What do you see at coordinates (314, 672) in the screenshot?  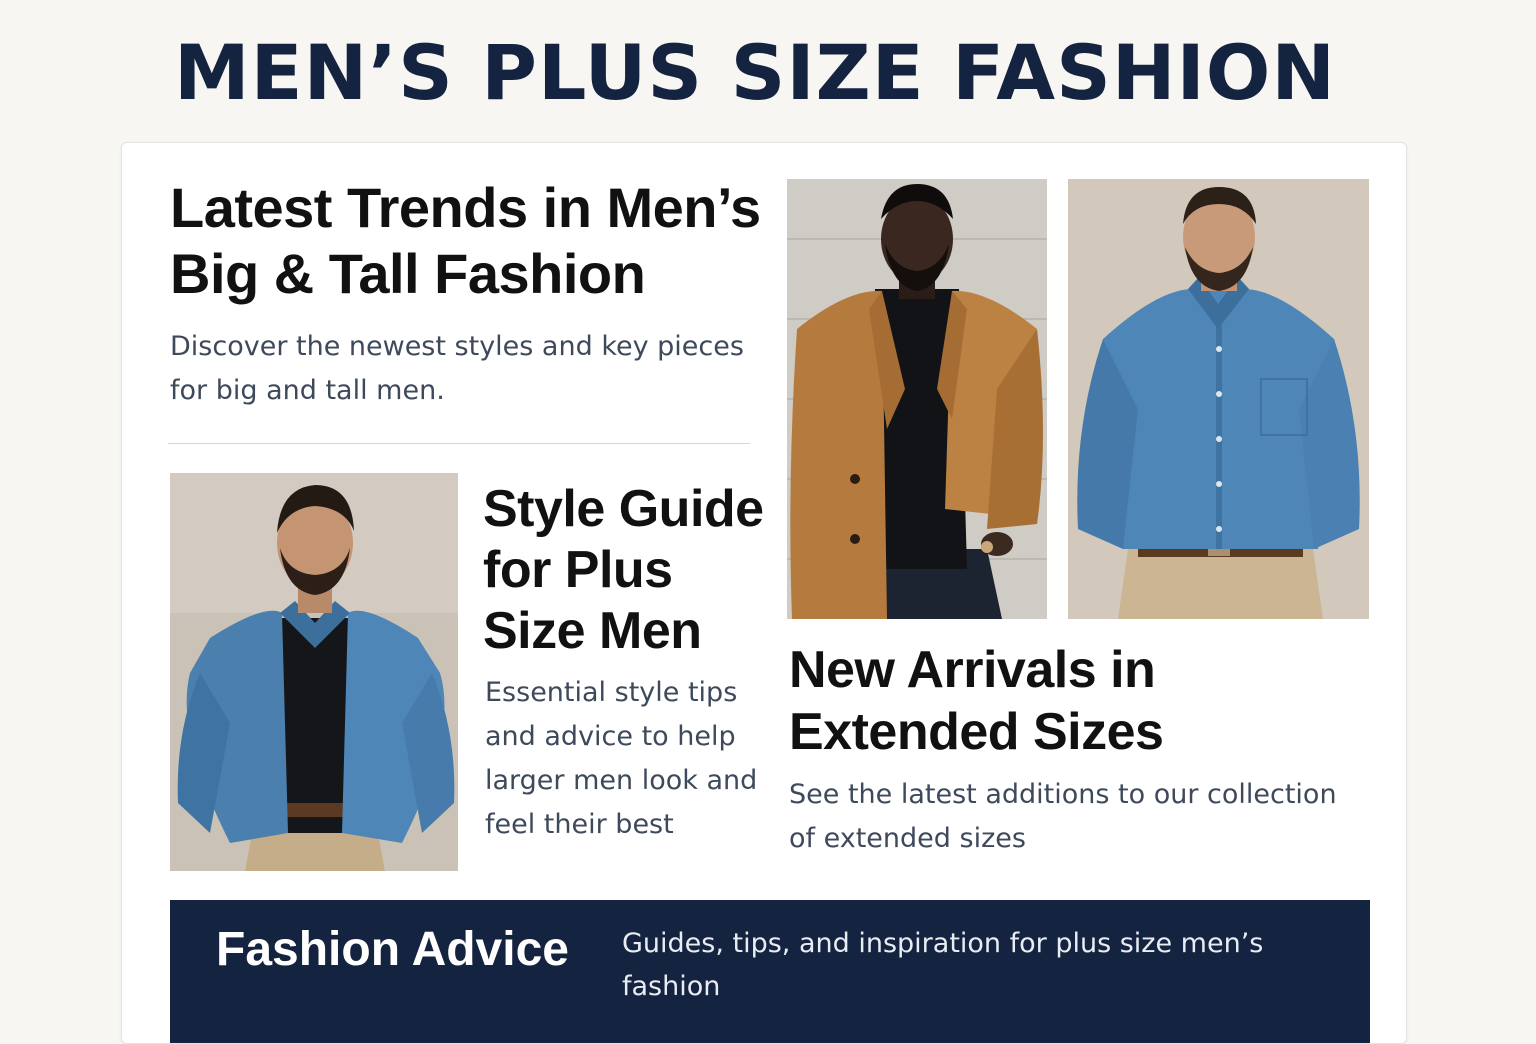 I see `man-in-denim-overshirt-photo` at bounding box center [314, 672].